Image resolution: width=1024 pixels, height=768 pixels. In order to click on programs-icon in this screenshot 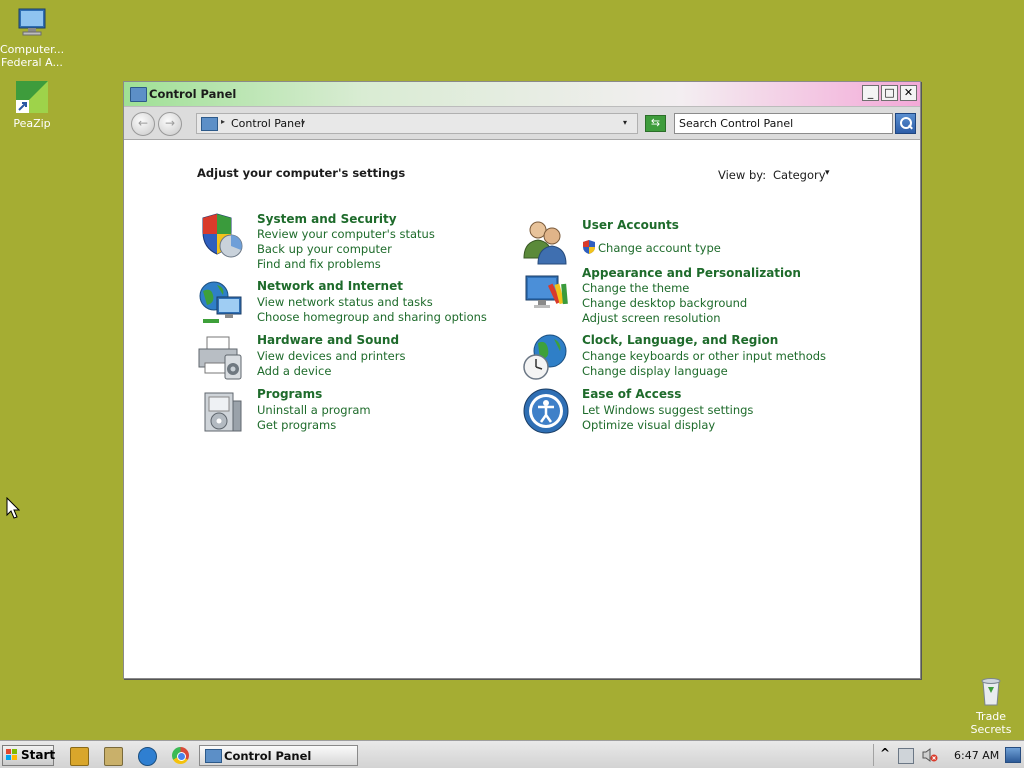, I will do `click(221, 411)`.